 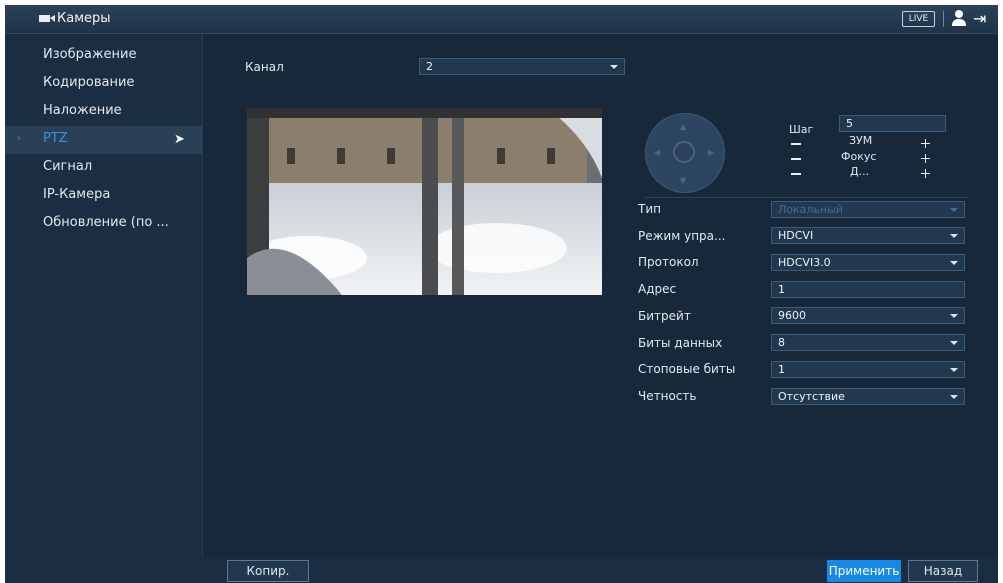 What do you see at coordinates (429, 66) in the screenshot?
I see `channel-value: 2` at bounding box center [429, 66].